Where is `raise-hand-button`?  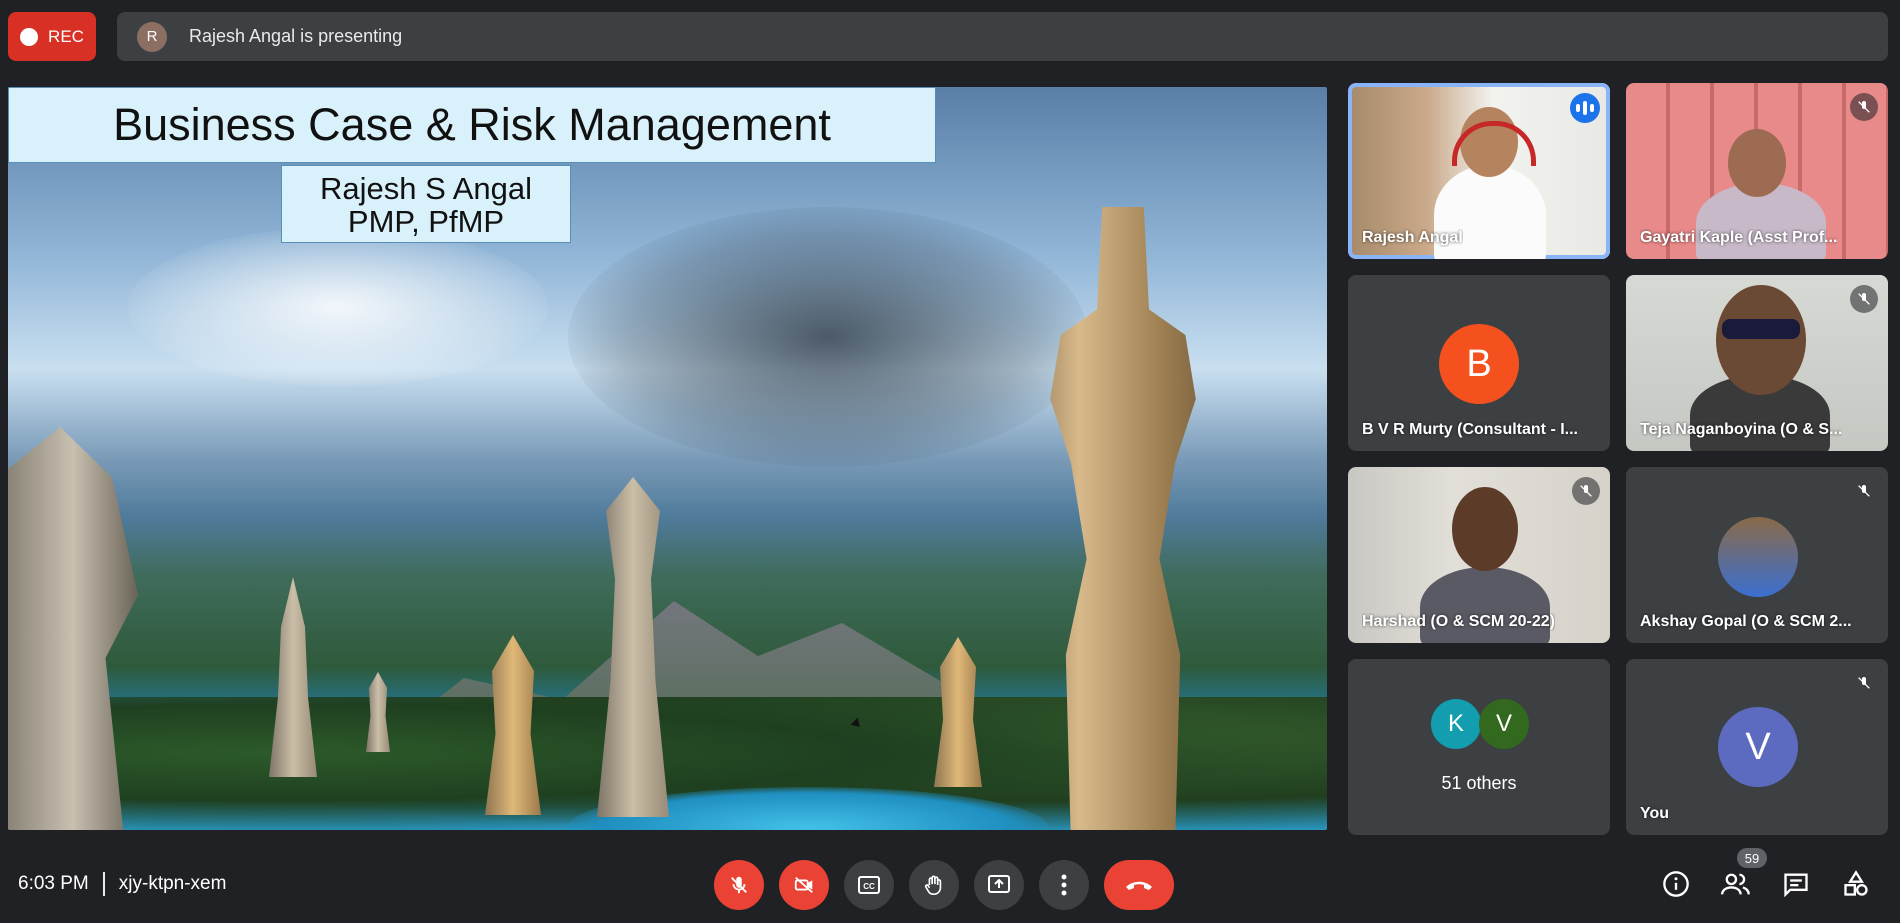 raise-hand-button is located at coordinates (934, 885).